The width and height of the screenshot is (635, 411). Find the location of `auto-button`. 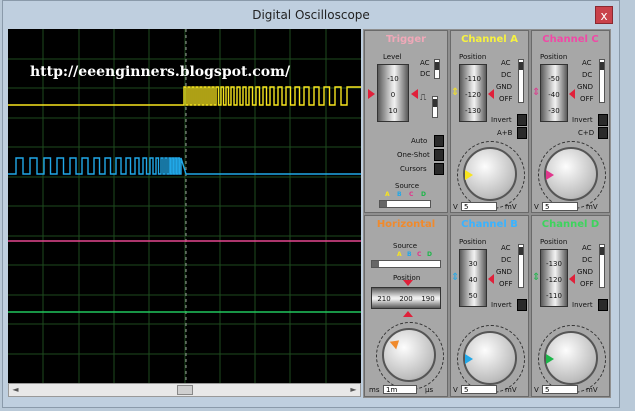

auto-button is located at coordinates (439, 141).